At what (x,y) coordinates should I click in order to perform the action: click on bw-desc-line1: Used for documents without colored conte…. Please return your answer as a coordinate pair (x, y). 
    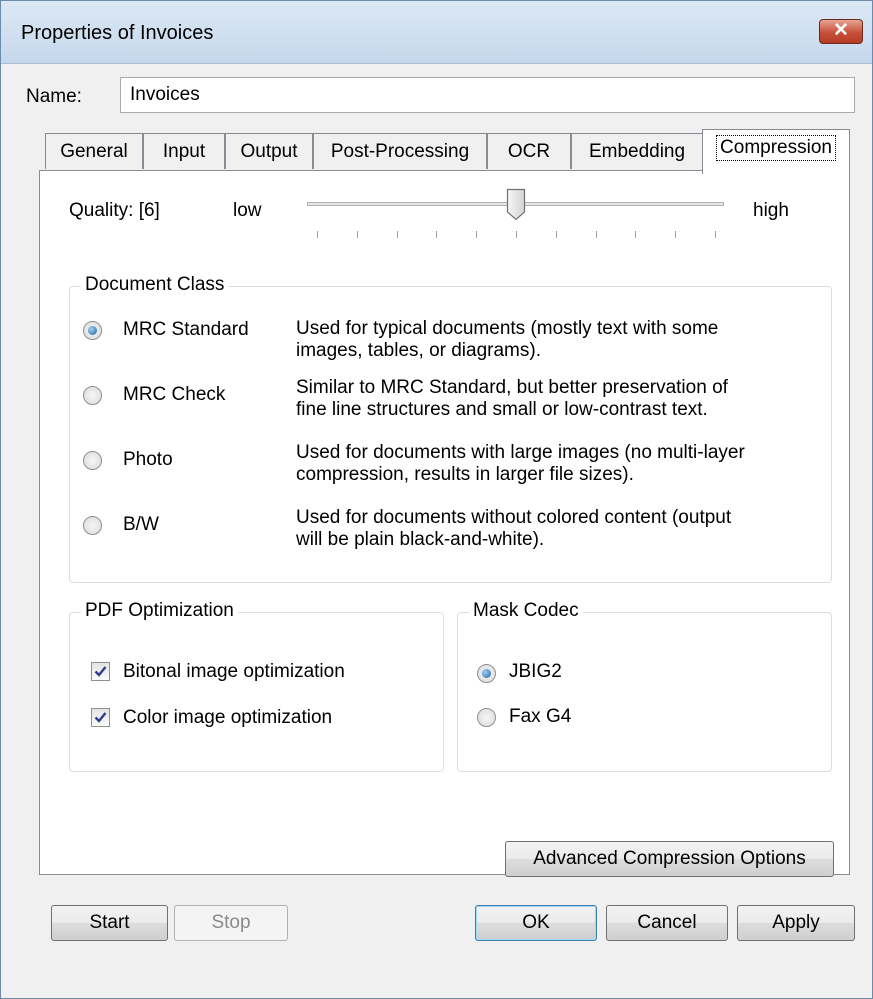
    Looking at the image, I should click on (514, 517).